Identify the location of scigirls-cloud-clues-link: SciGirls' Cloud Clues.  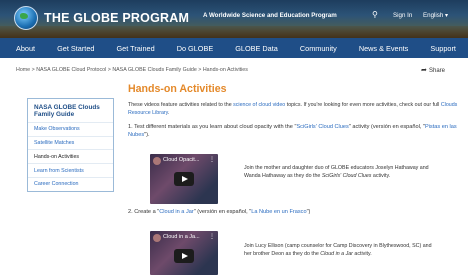
(322, 127).